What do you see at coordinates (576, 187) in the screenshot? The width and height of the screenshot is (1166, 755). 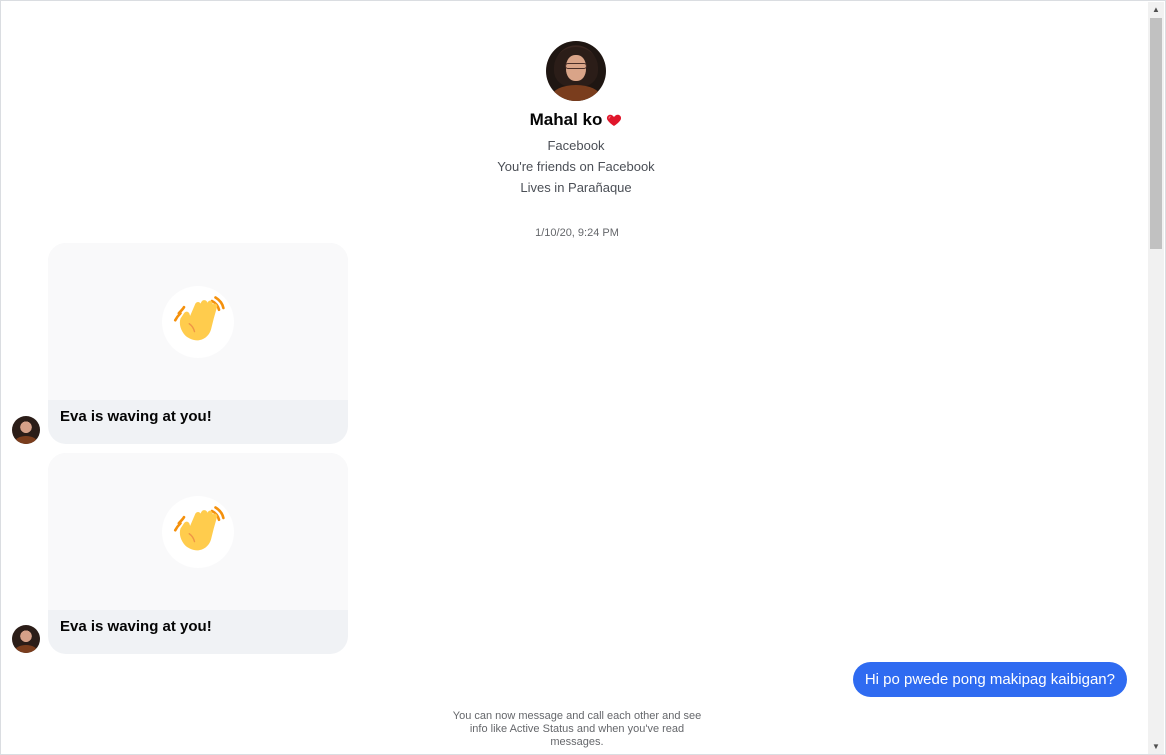 I see `profile-location: Lives in Parañaque` at bounding box center [576, 187].